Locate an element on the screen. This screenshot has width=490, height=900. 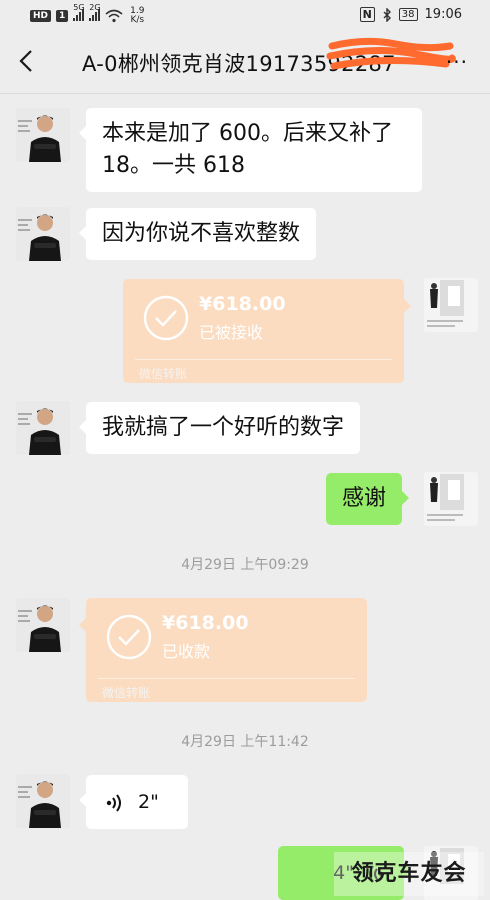
more-options-button: ··· is located at coordinates (457, 62).